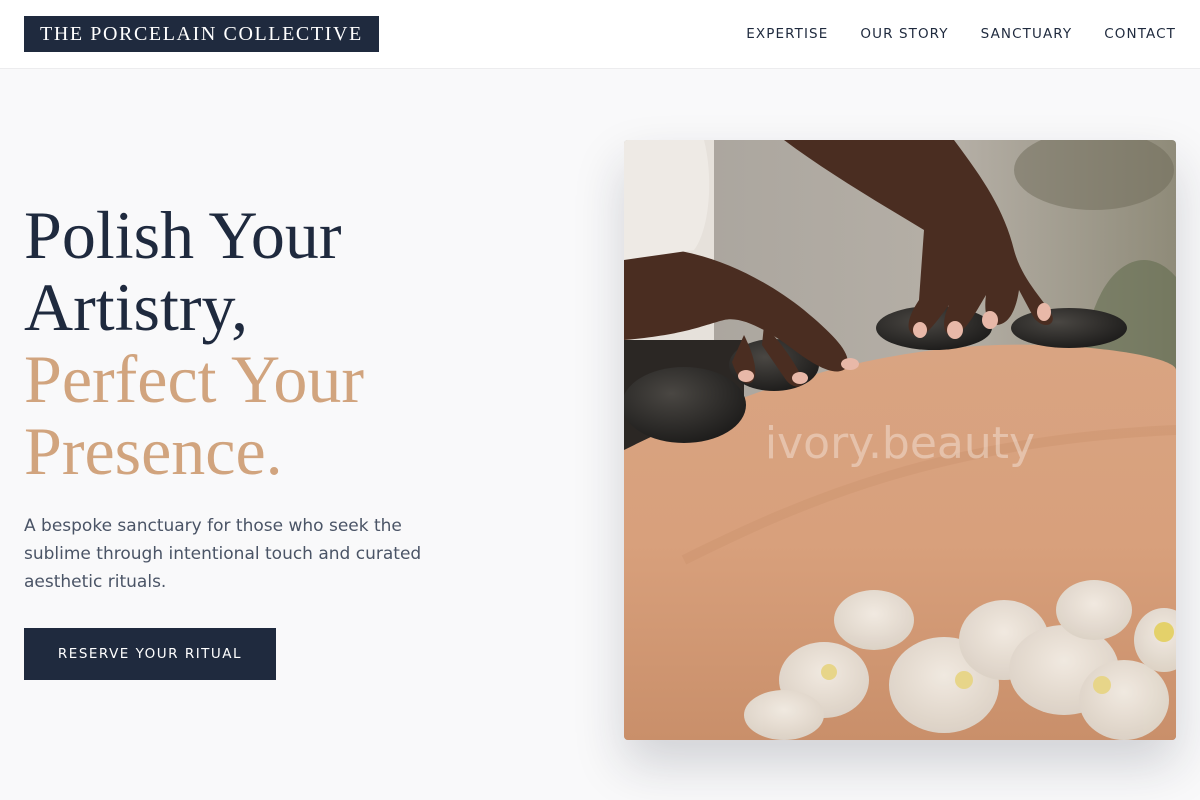  Describe the element at coordinates (194, 379) in the screenshot. I see `headline-line-3: Perfect Your` at that location.